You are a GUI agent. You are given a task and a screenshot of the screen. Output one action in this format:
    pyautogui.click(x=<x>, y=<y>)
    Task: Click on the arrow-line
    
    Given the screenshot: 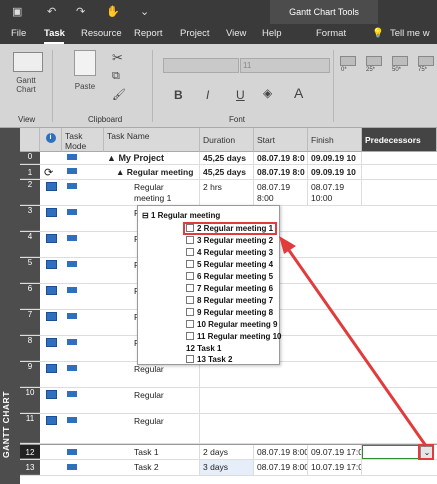 What is the action you would take?
    pyautogui.click(x=356, y=346)
    